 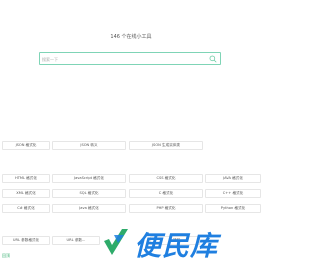 I want to click on search-box, so click(x=130, y=58).